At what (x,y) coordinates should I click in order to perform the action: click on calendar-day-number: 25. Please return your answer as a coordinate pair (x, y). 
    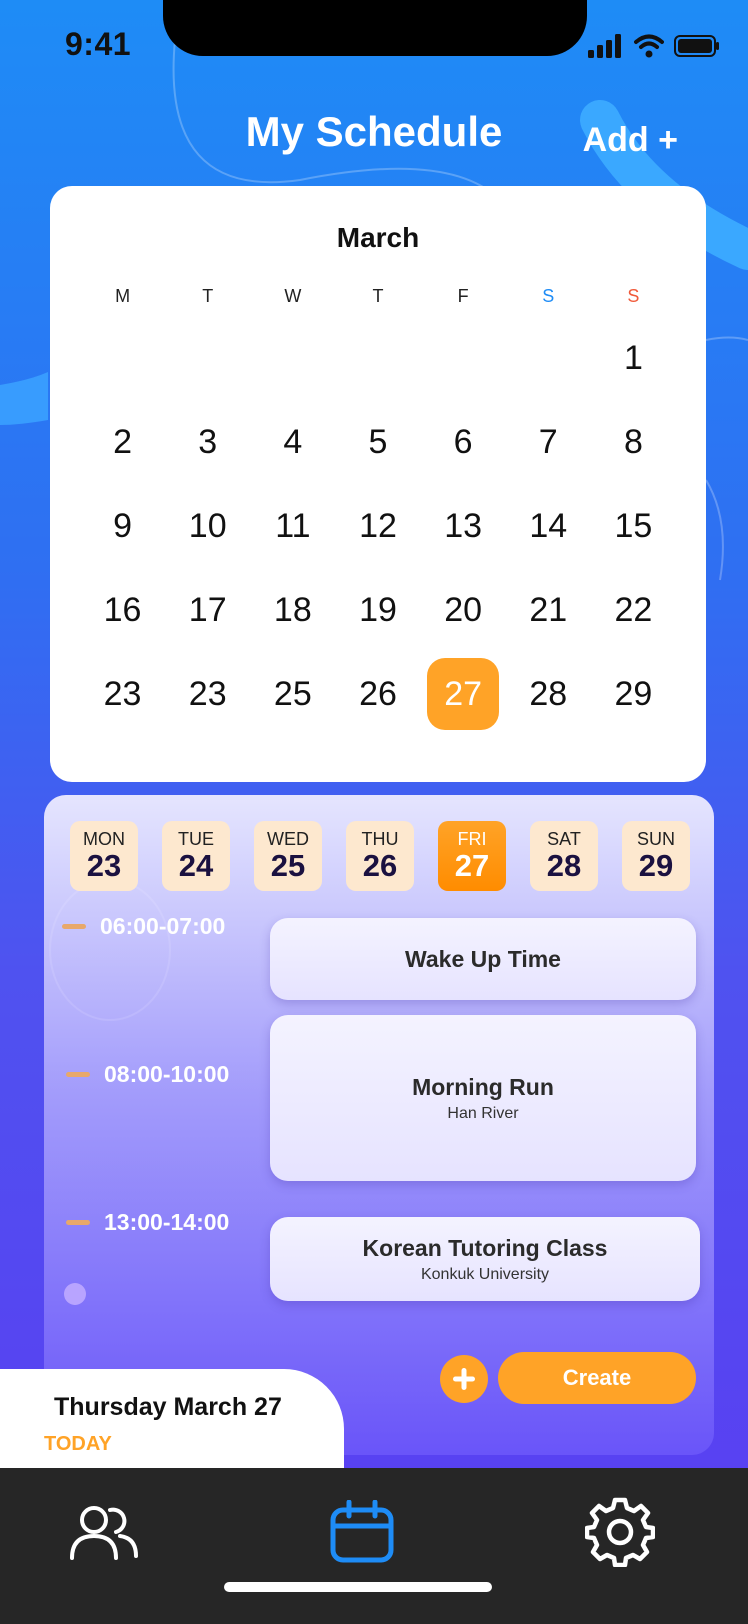
    Looking at the image, I should click on (292, 693).